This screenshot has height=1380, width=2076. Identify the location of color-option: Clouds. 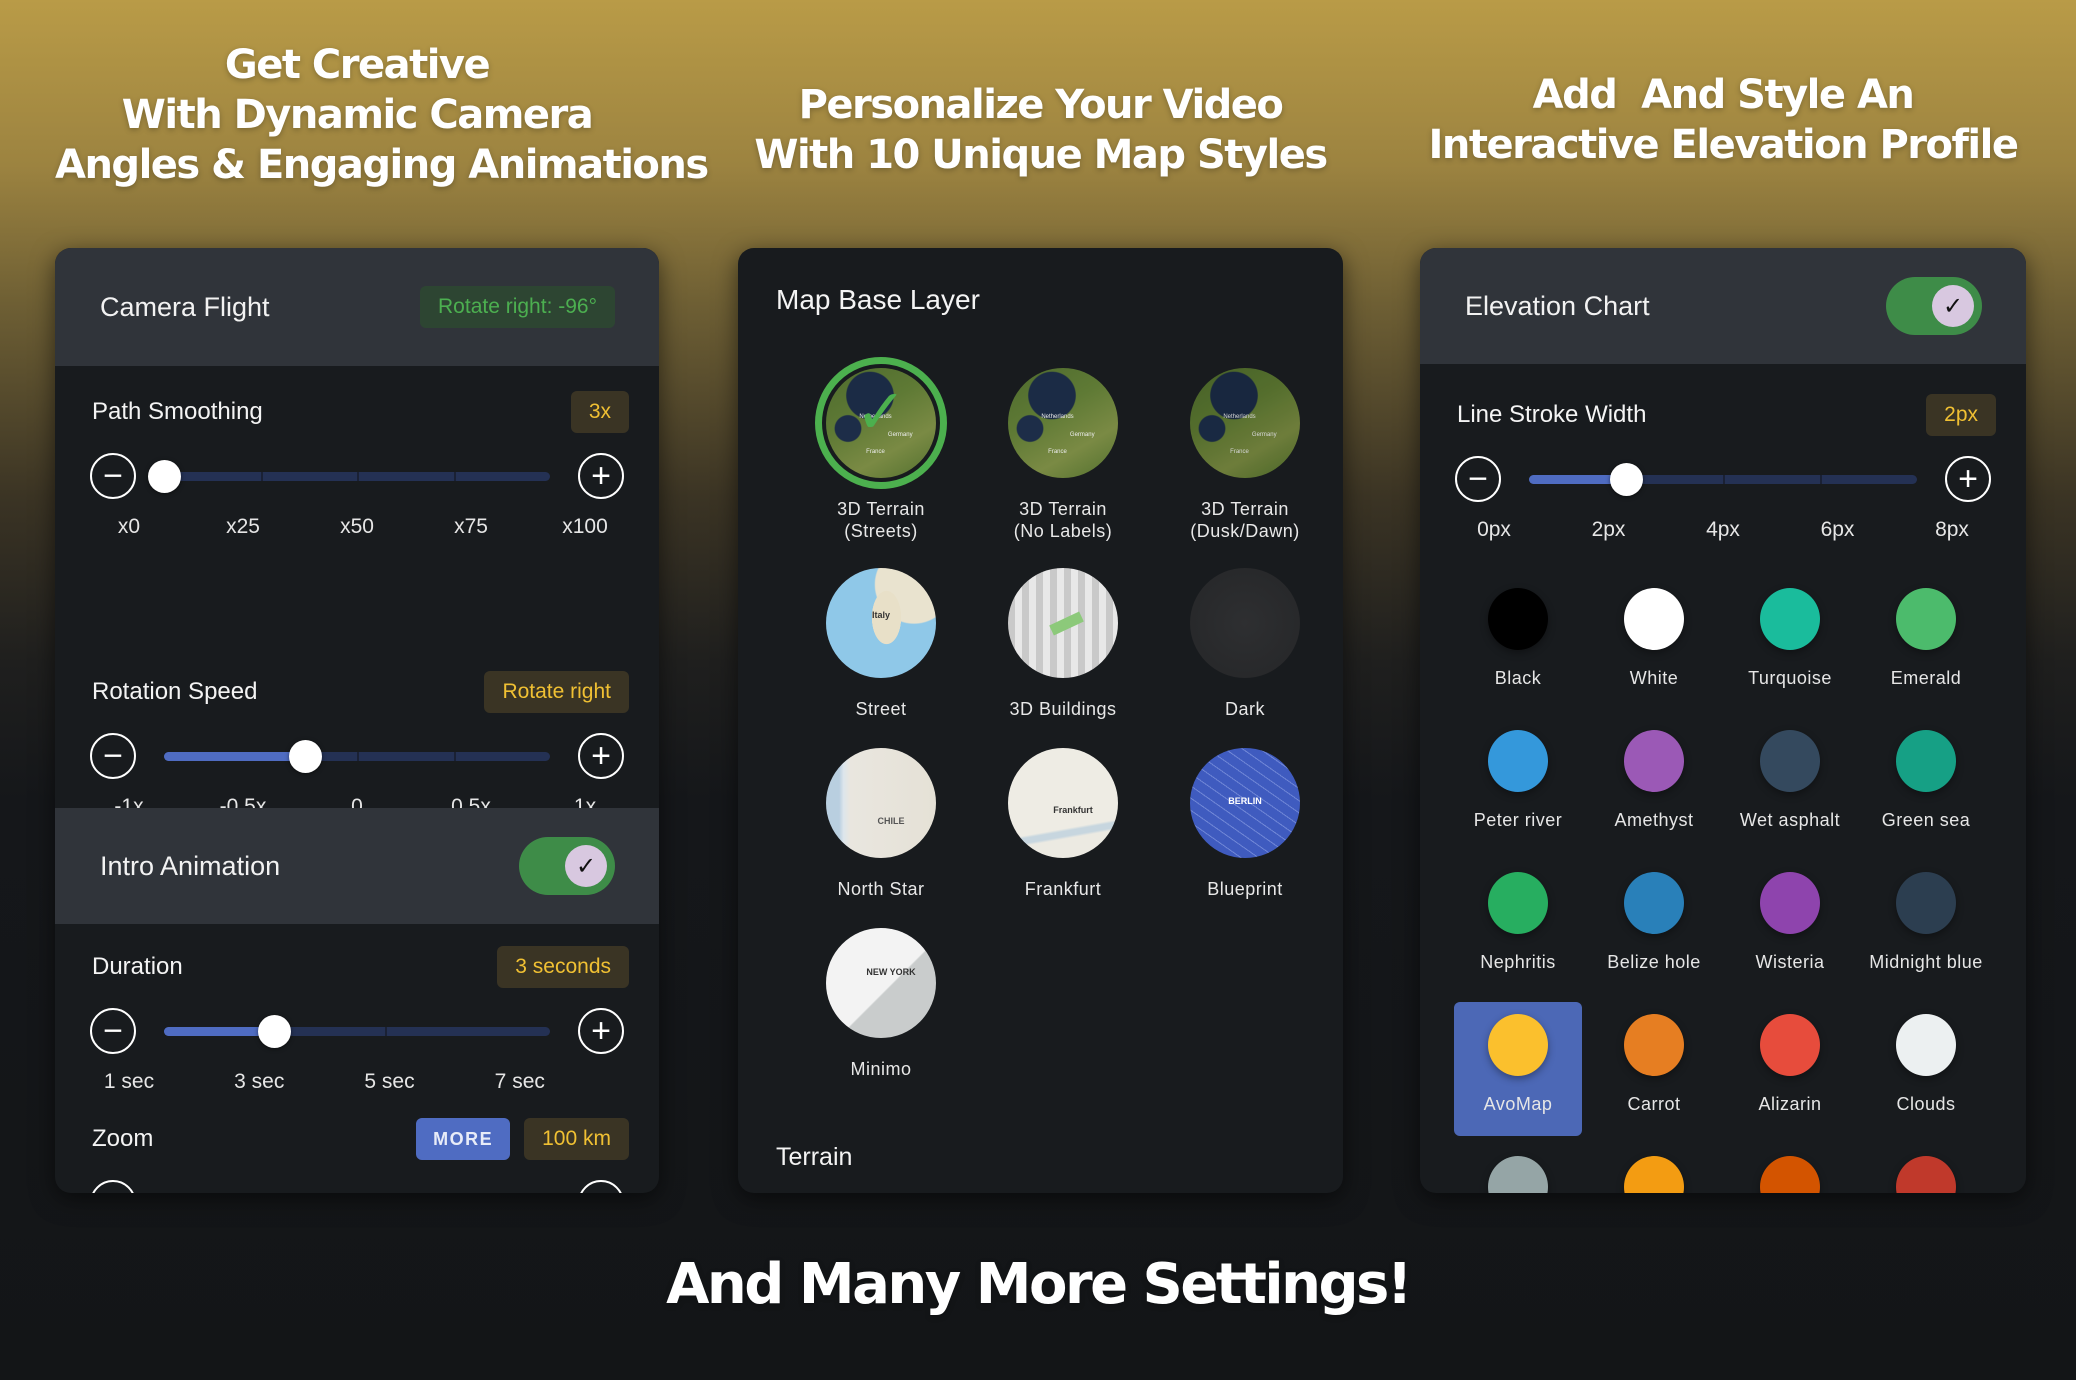
(1926, 1069).